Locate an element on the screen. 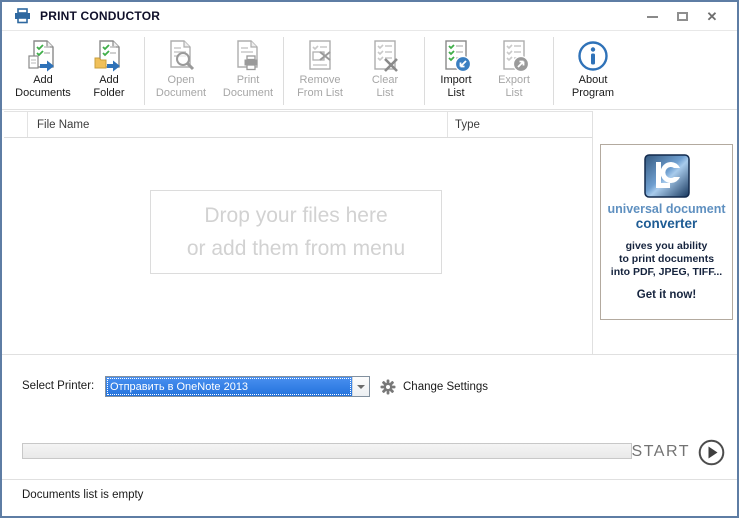 The height and width of the screenshot is (518, 739). print-document-icon is located at coordinates (248, 56).